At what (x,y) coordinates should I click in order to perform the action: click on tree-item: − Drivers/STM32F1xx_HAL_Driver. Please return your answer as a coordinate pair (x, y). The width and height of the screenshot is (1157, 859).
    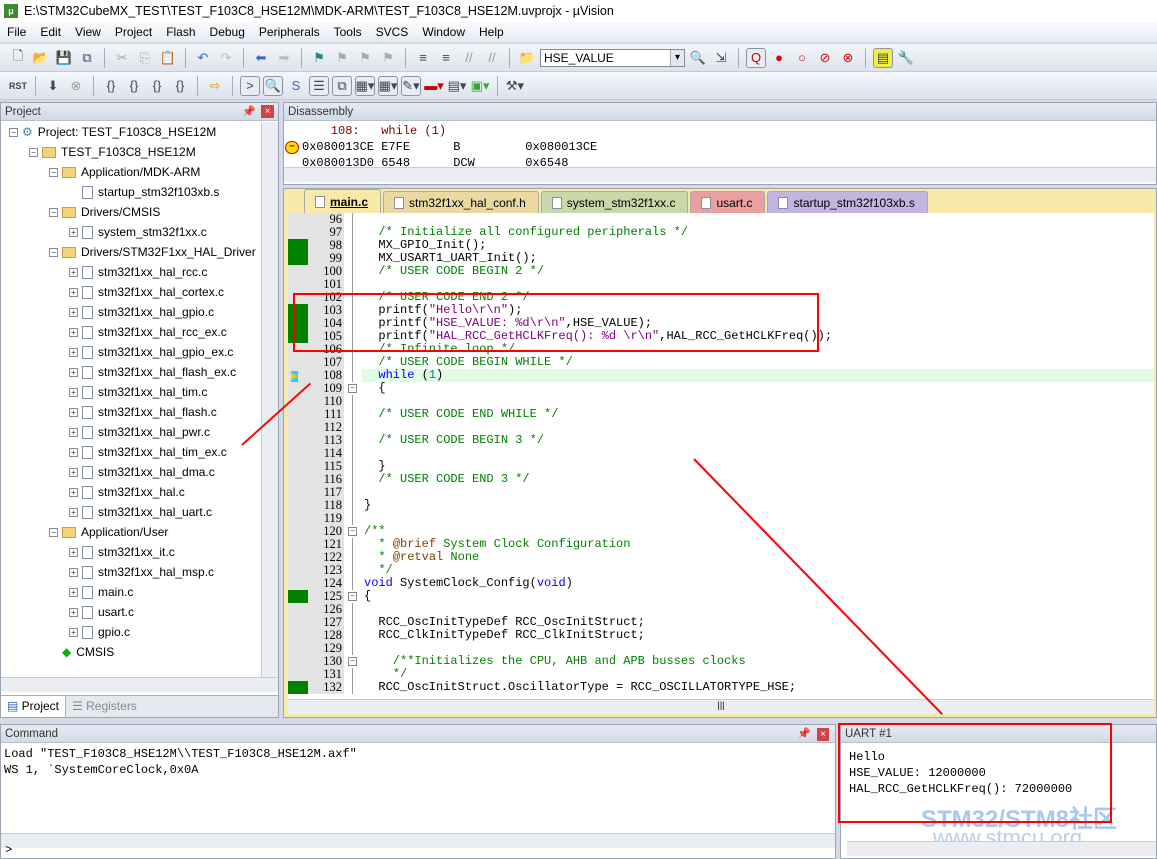
    Looking at the image, I should click on (130, 252).